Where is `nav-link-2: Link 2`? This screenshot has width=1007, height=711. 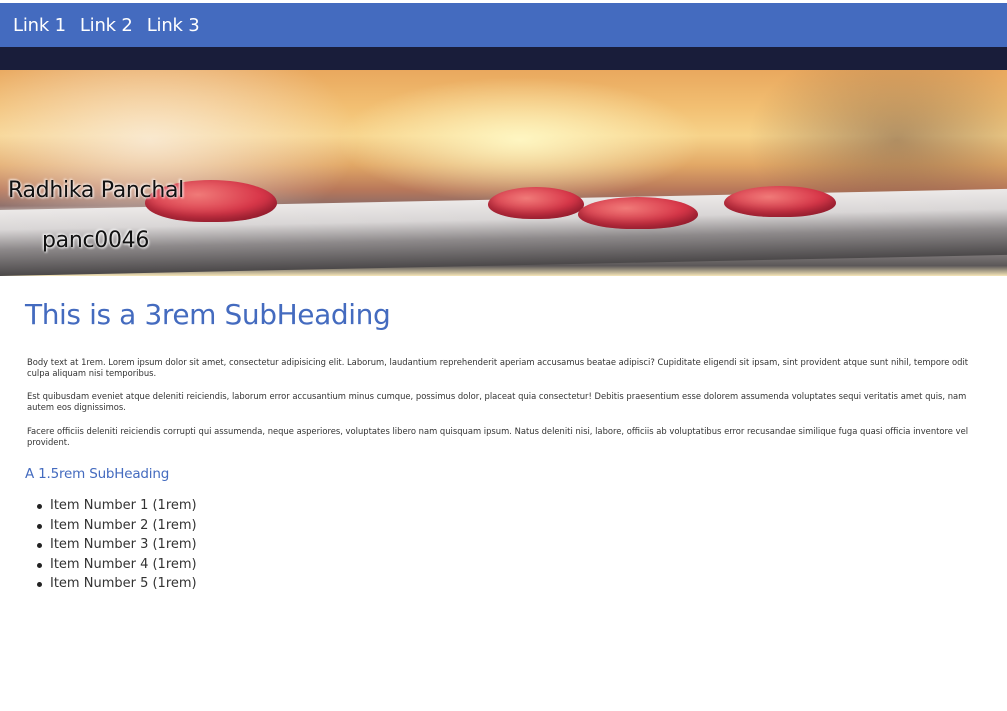 nav-link-2: Link 2 is located at coordinates (106, 25).